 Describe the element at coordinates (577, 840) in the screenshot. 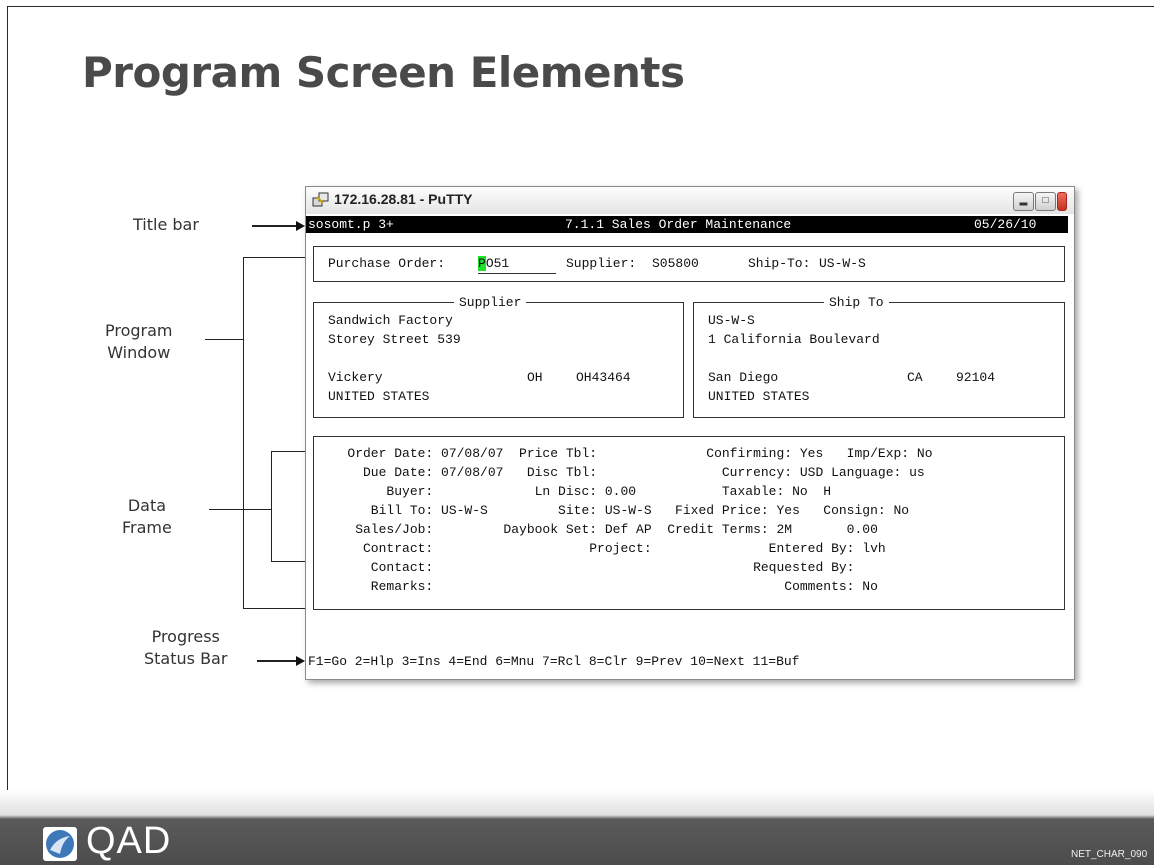

I see `slide-footer` at that location.